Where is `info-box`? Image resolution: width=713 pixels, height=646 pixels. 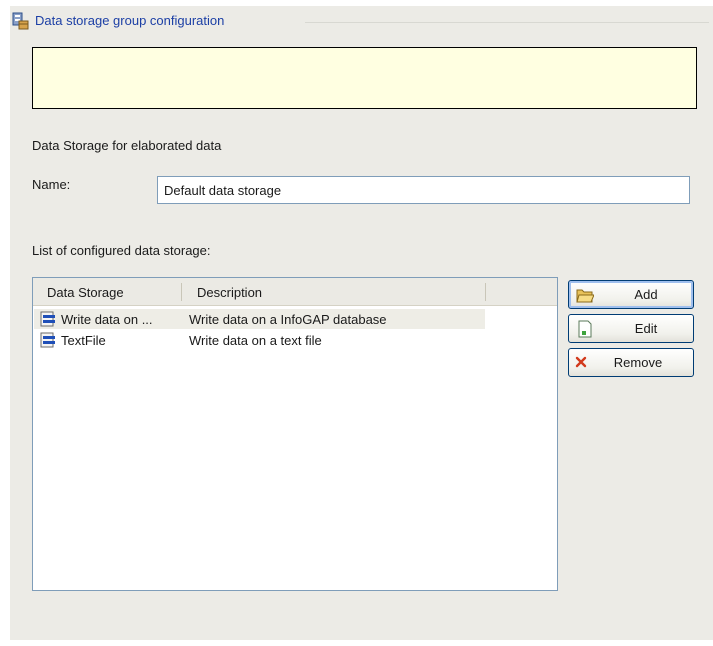
info-box is located at coordinates (364, 78).